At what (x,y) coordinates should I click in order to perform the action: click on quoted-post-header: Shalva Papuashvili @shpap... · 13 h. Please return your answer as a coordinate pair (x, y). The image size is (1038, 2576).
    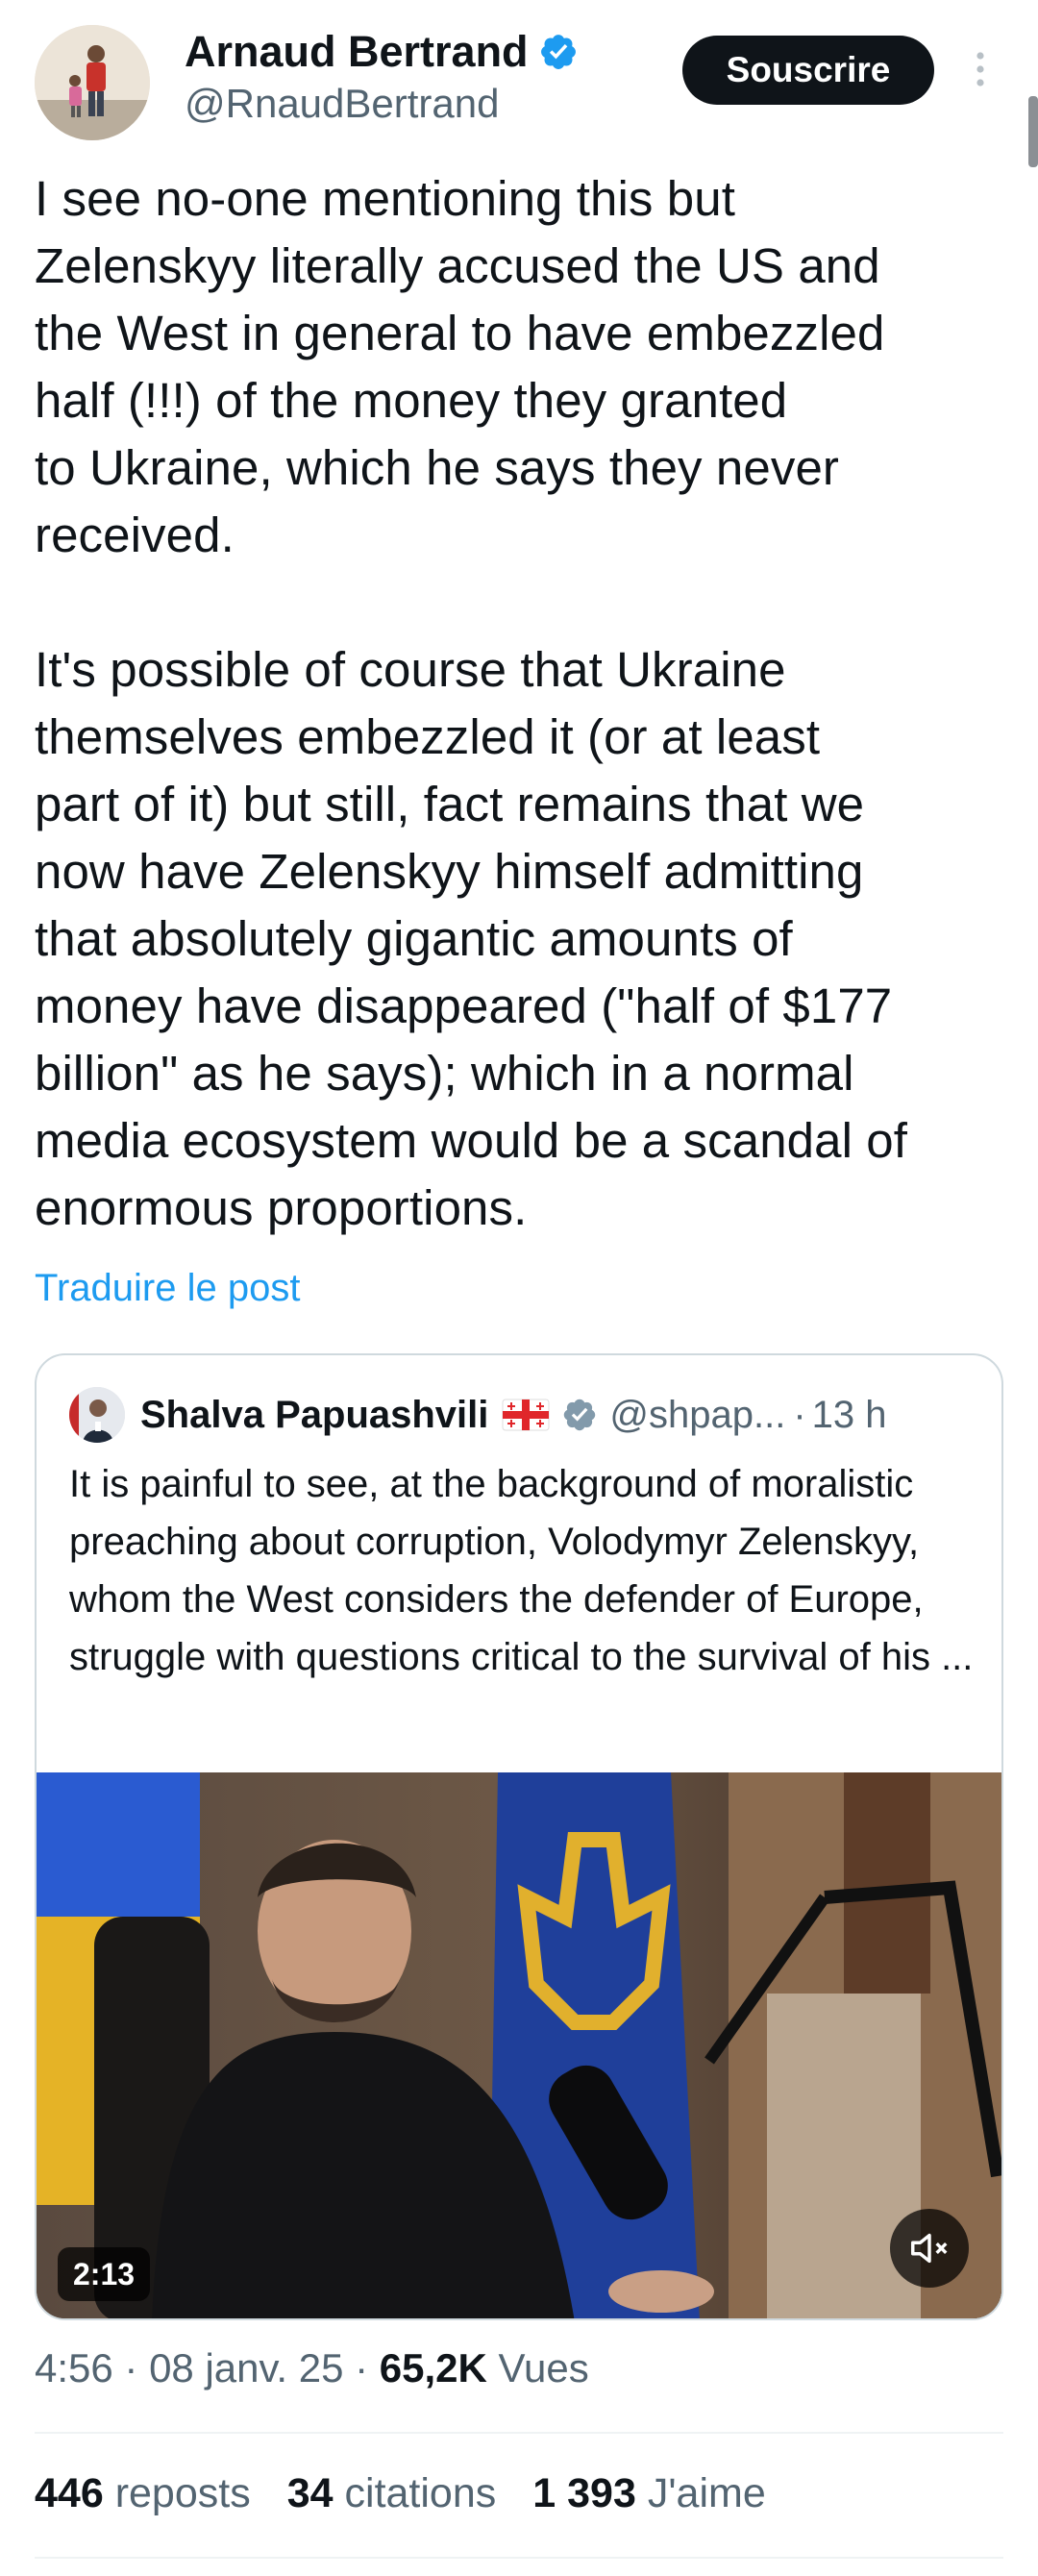
    Looking at the image, I should click on (525, 1415).